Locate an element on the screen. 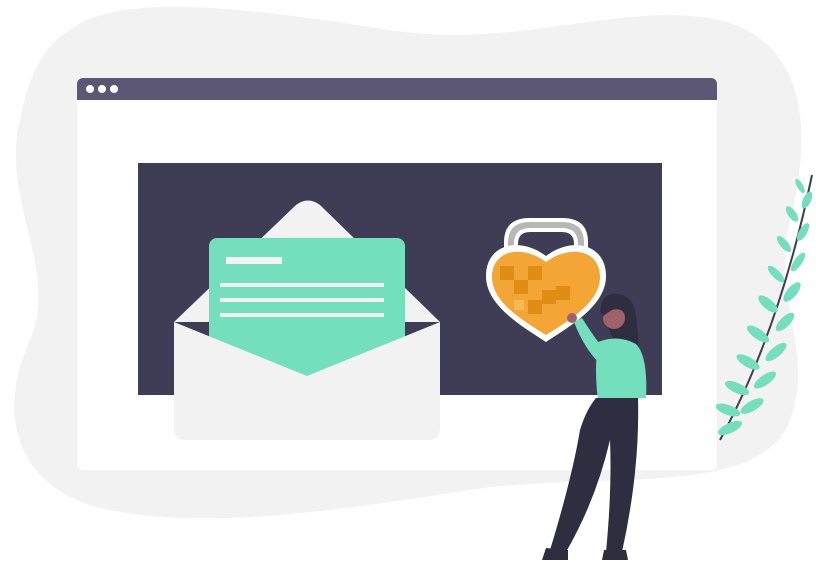  person-hand is located at coordinates (572, 318).